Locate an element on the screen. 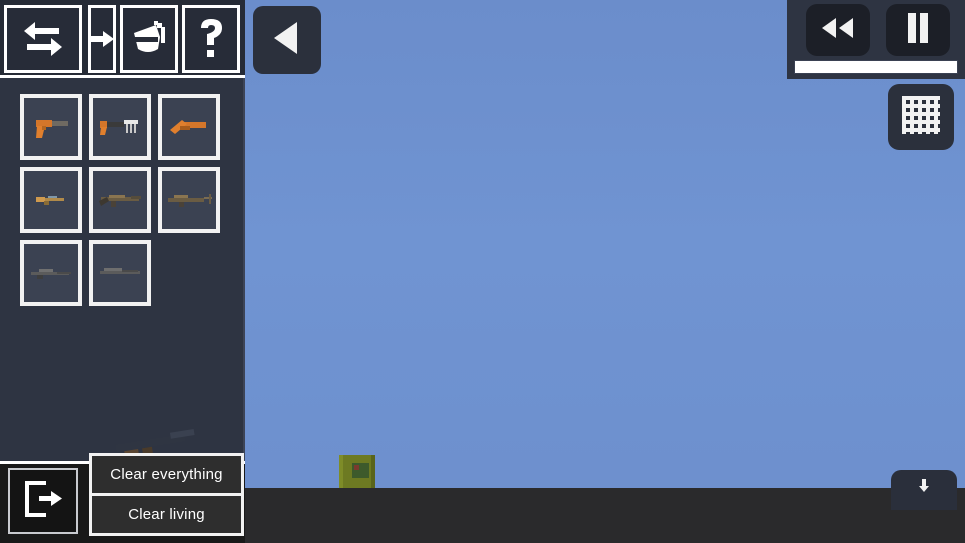 Image resolution: width=965 pixels, height=543 pixels. download-button is located at coordinates (924, 490).